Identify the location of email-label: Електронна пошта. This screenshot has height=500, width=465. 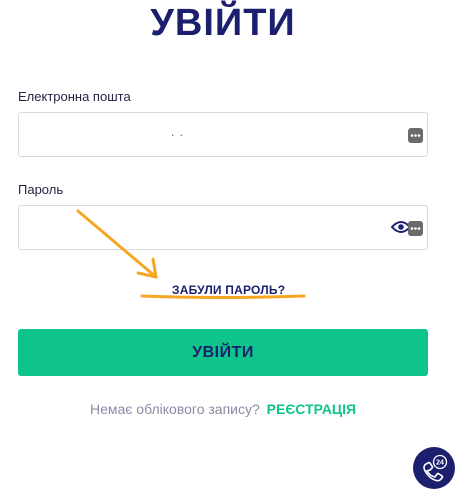
(74, 96).